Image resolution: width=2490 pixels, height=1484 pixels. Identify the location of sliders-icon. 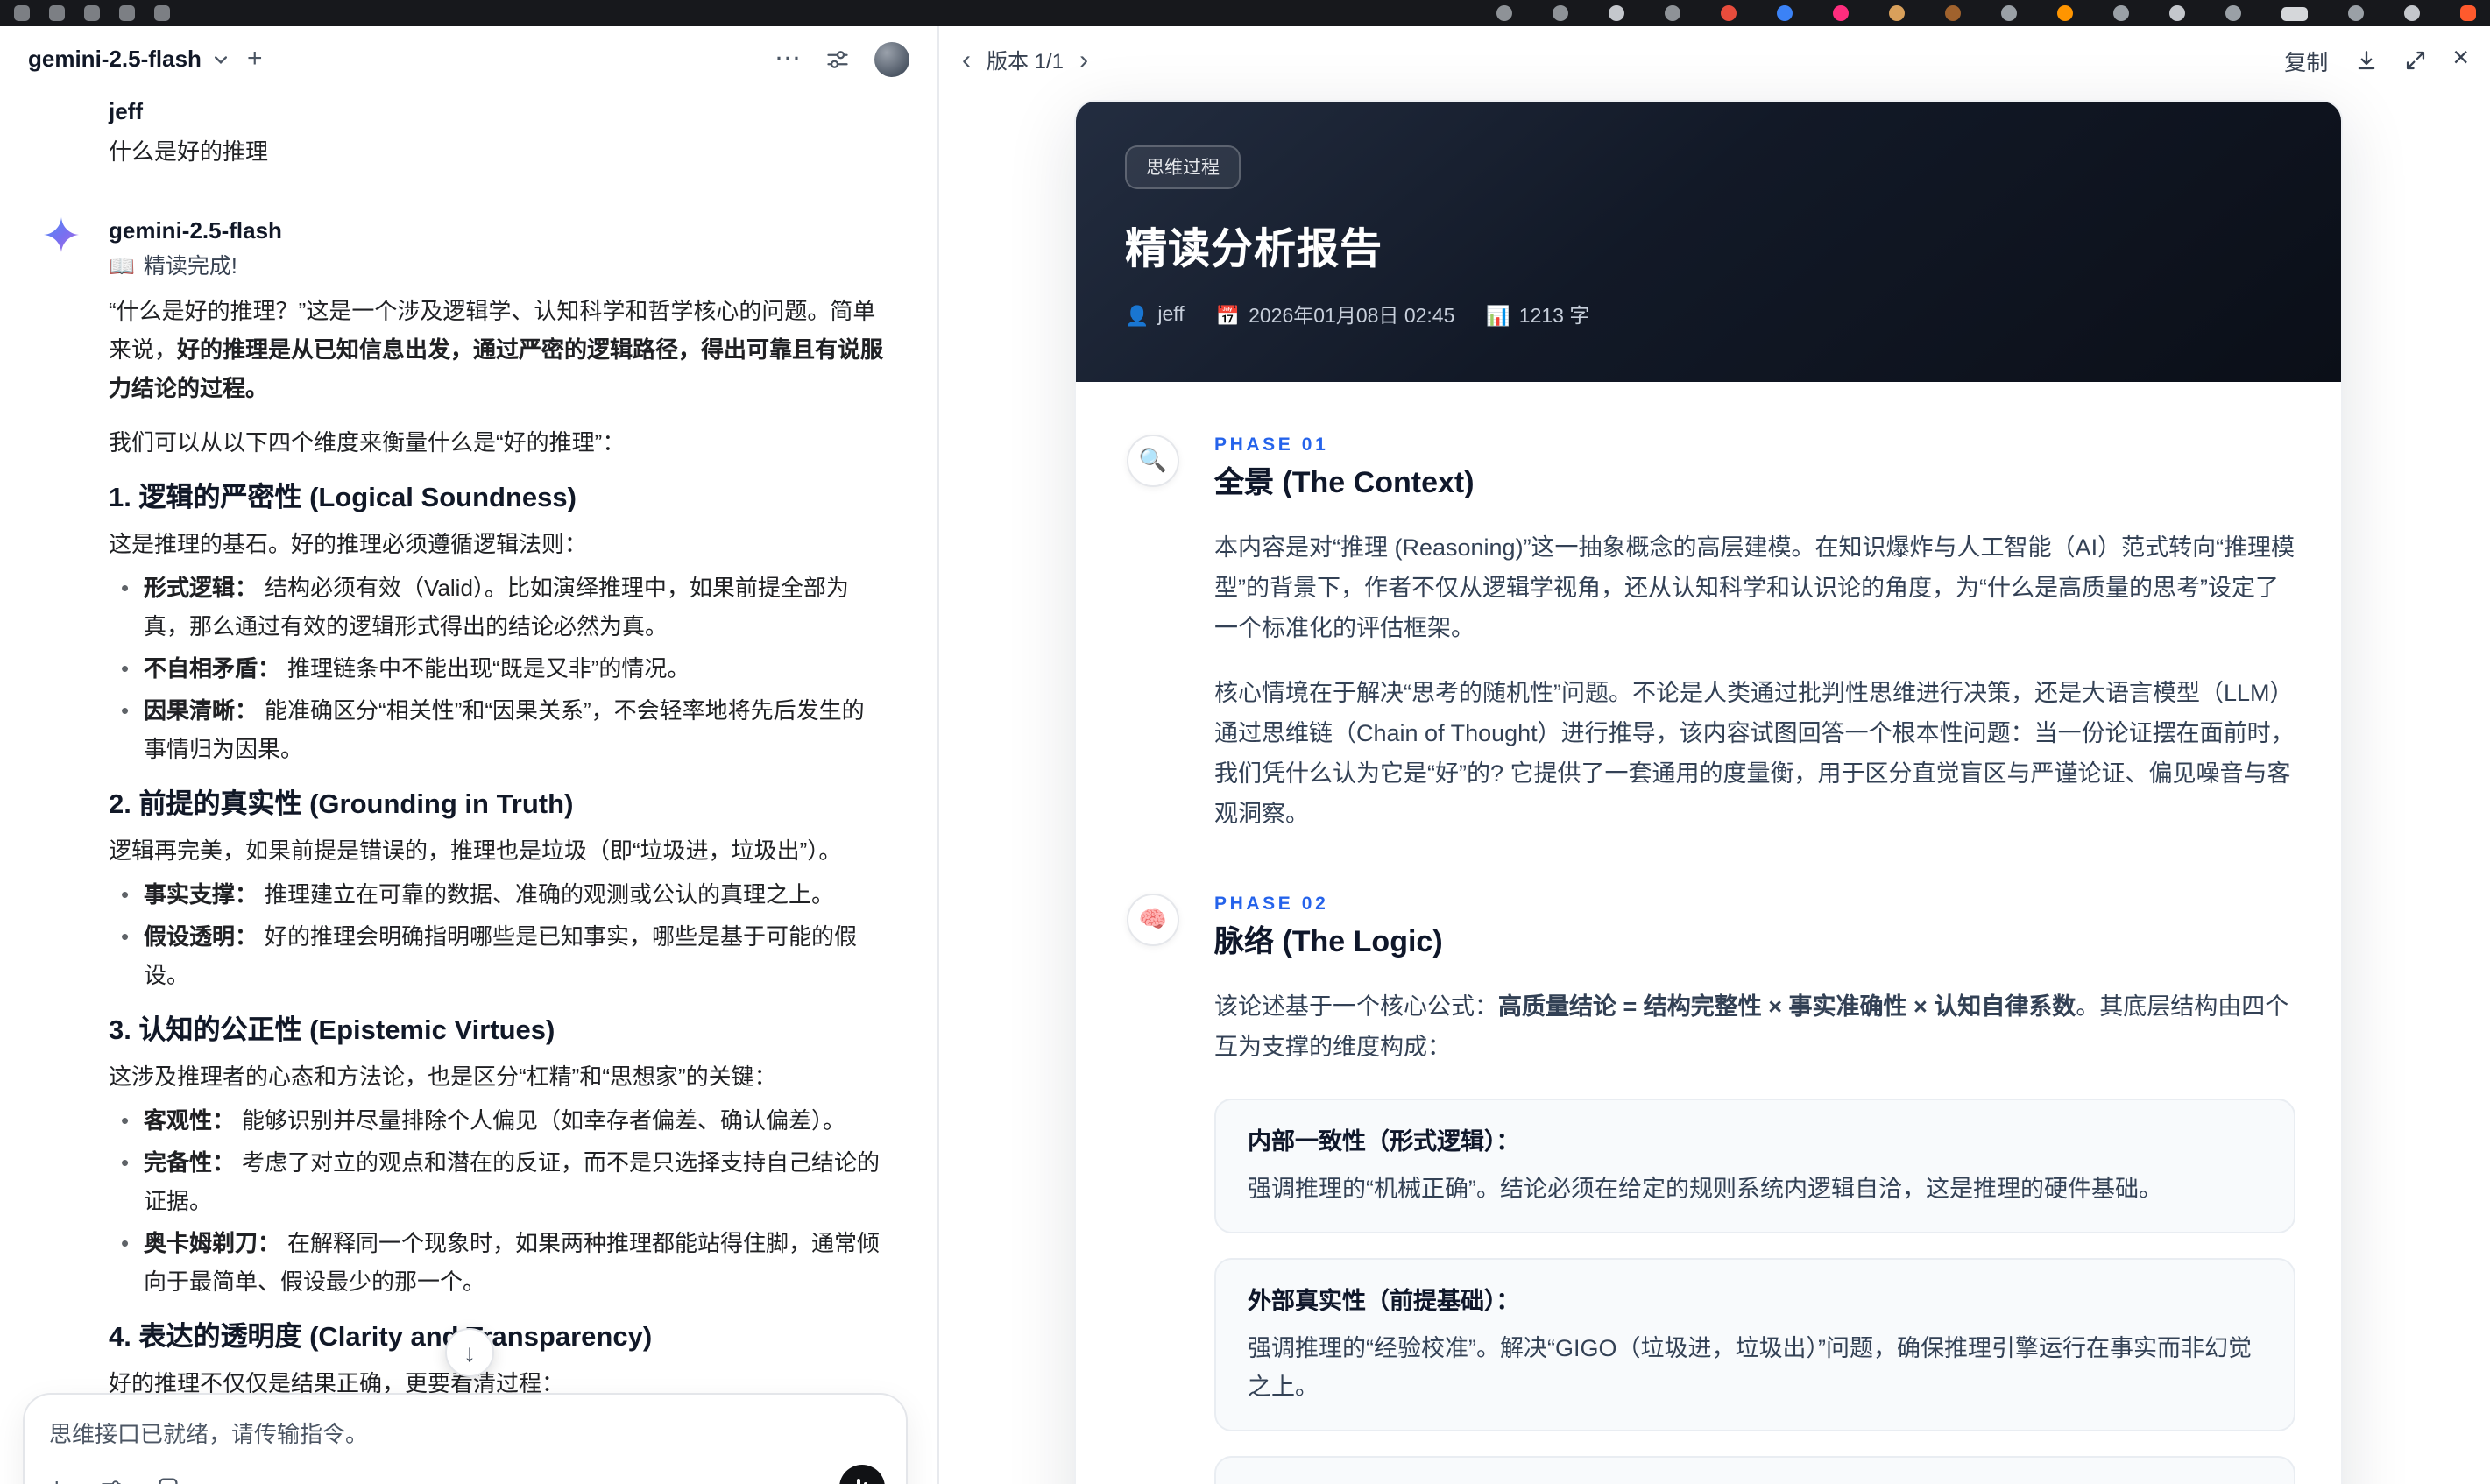
(837, 59).